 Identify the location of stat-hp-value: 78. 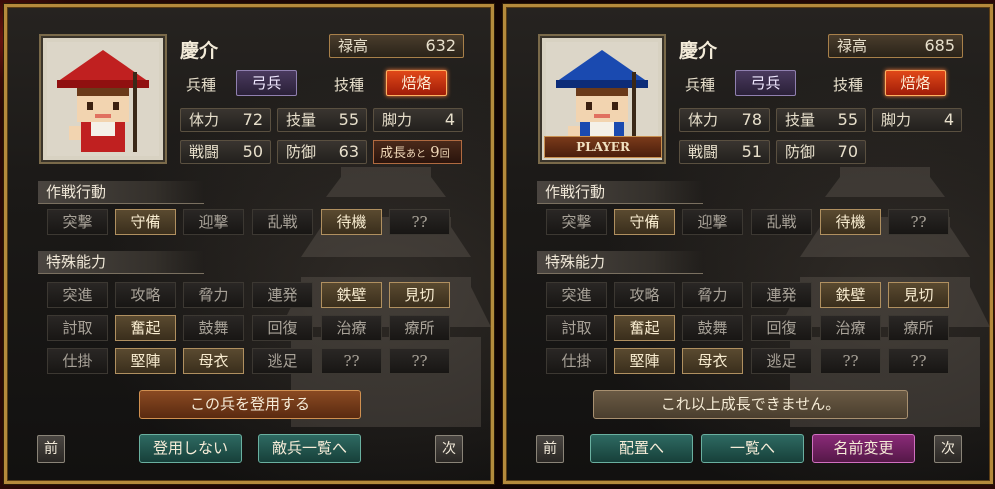
(751, 119).